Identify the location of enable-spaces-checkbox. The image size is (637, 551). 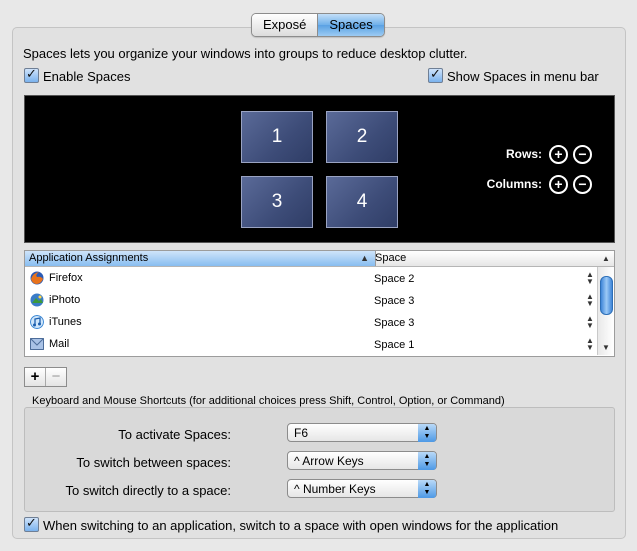
(31, 74).